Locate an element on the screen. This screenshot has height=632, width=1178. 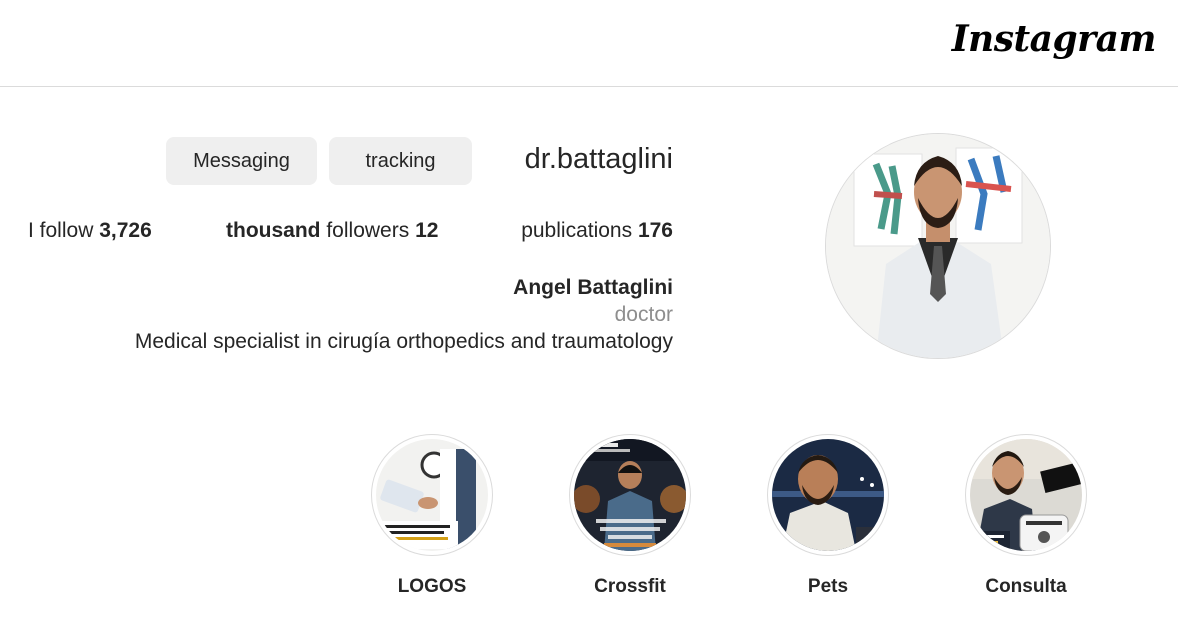
instagram-logo: Instagram is located at coordinates (1054, 39).